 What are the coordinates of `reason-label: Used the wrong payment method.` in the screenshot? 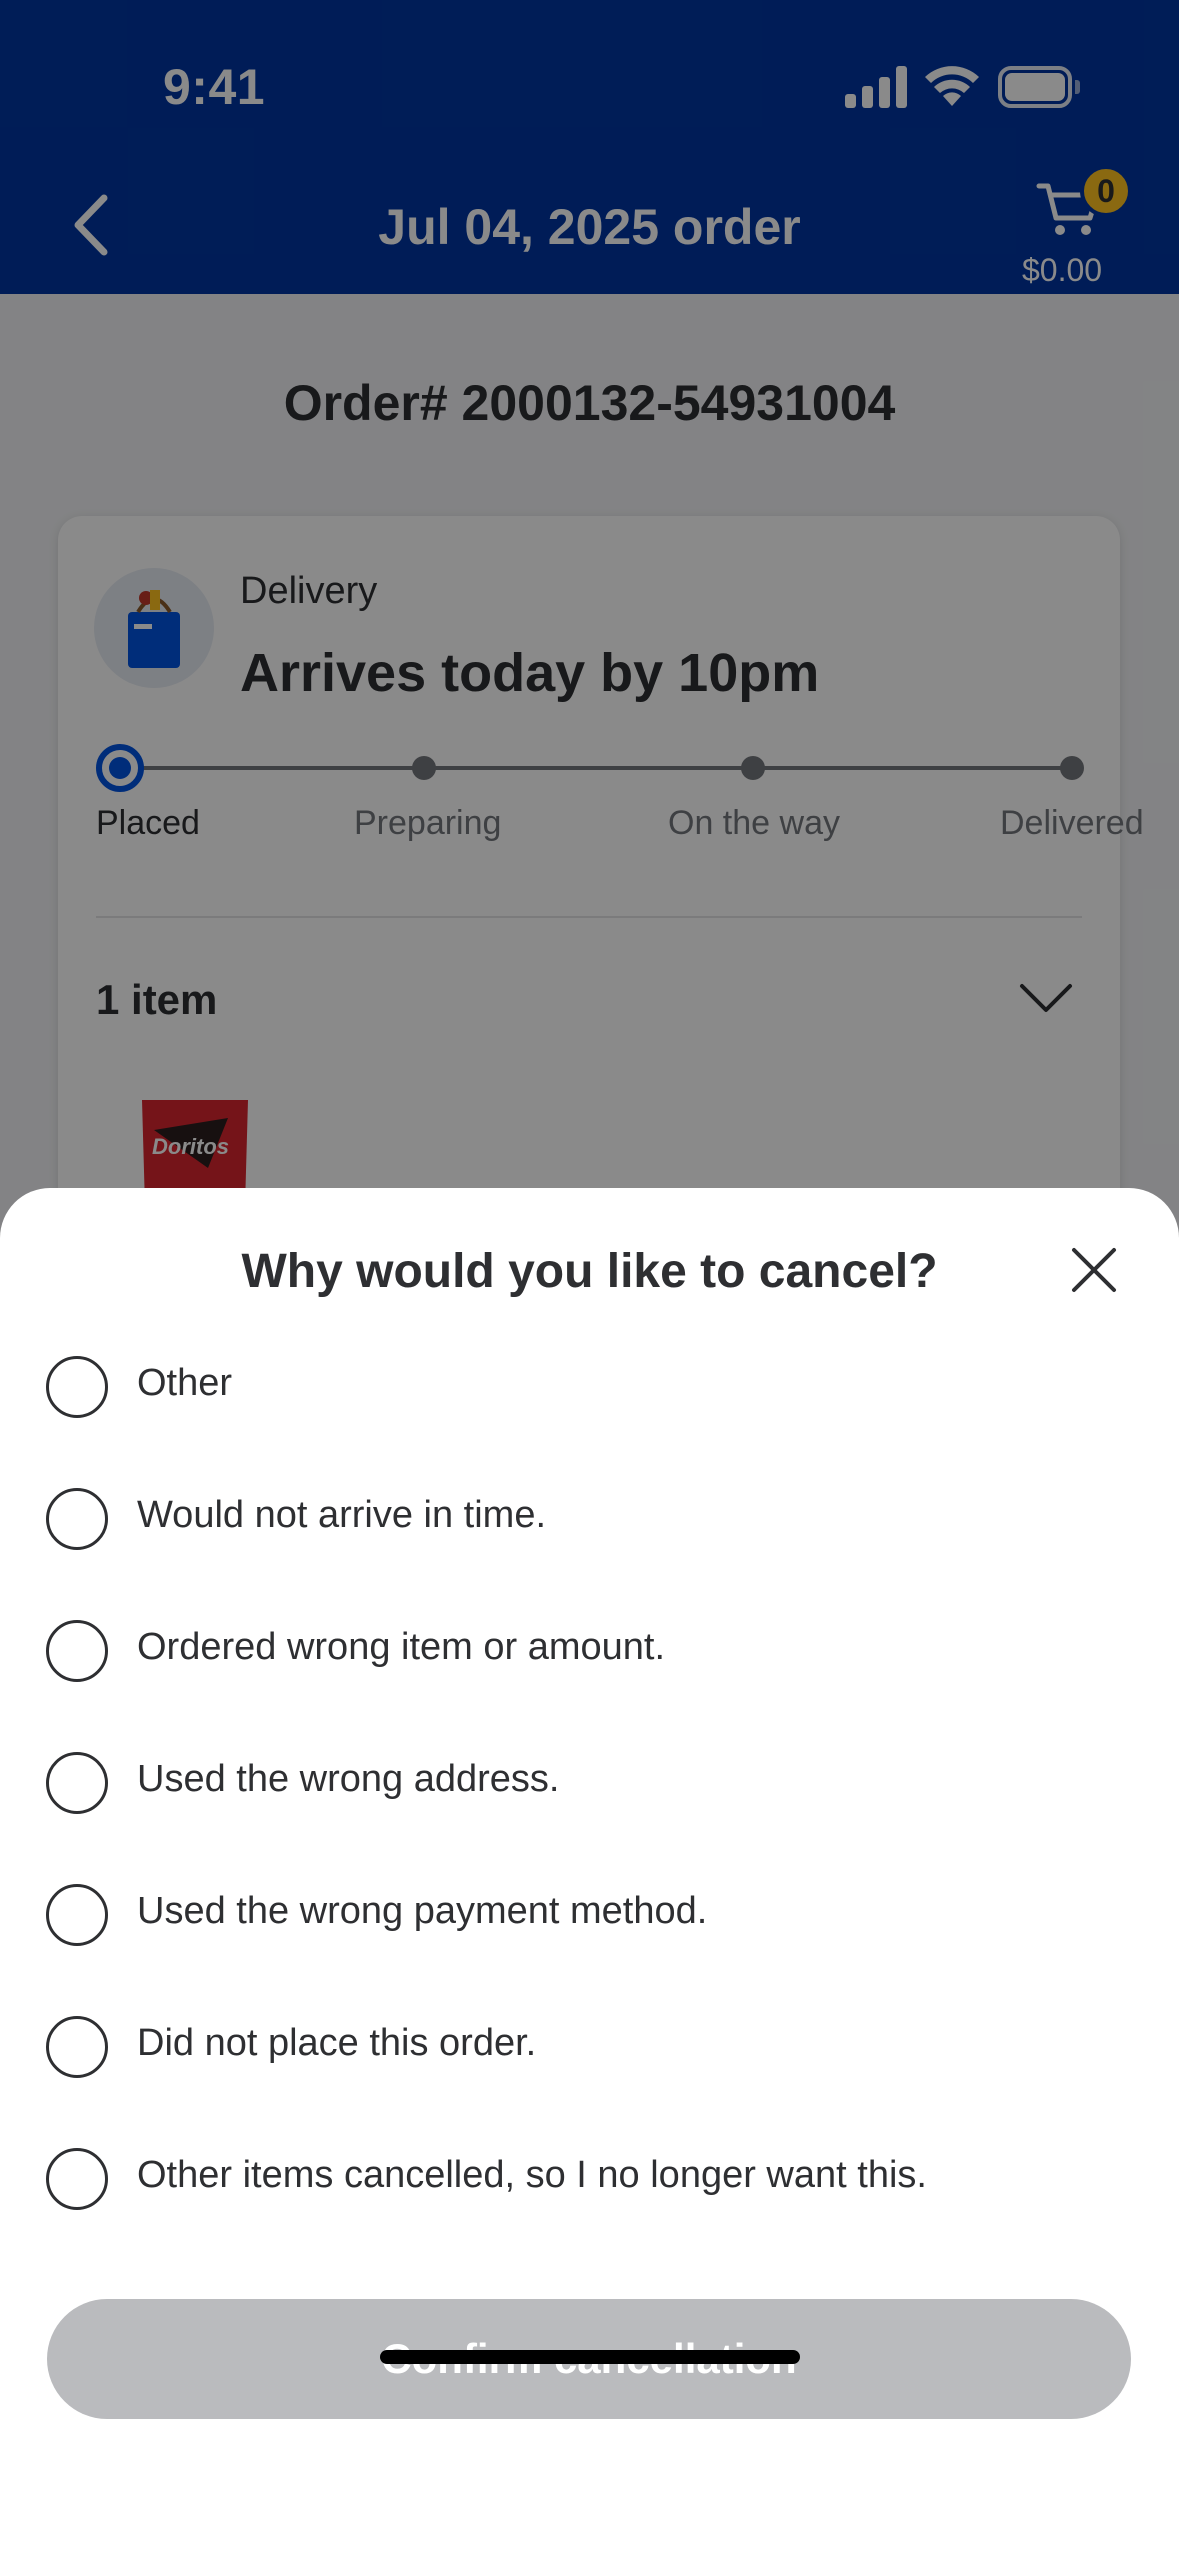 It's located at (422, 1911).